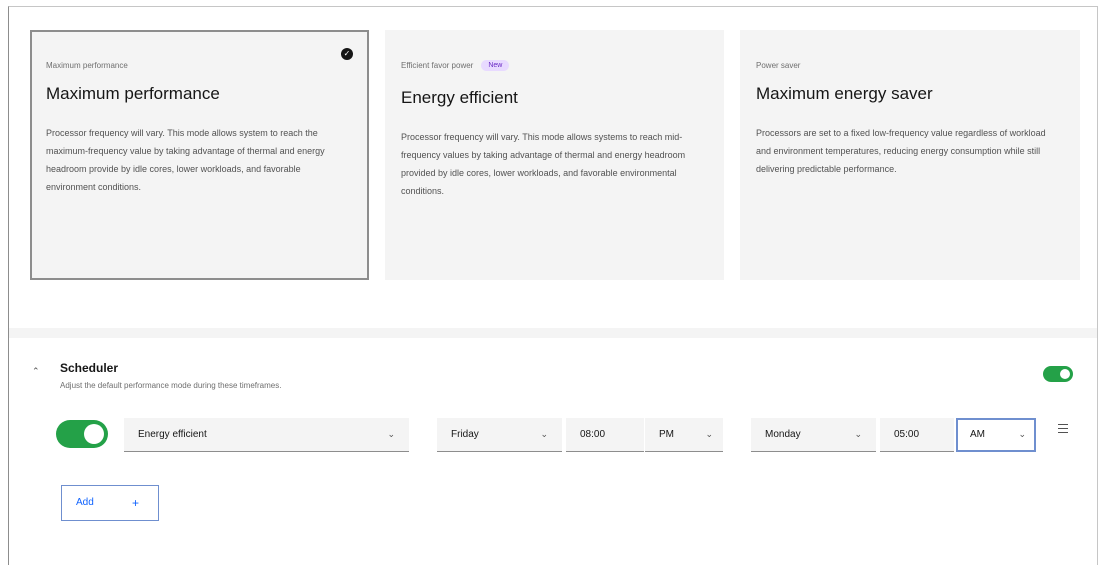  Describe the element at coordinates (844, 93) in the screenshot. I see `mode-card-title: Maximum energy saver` at that location.